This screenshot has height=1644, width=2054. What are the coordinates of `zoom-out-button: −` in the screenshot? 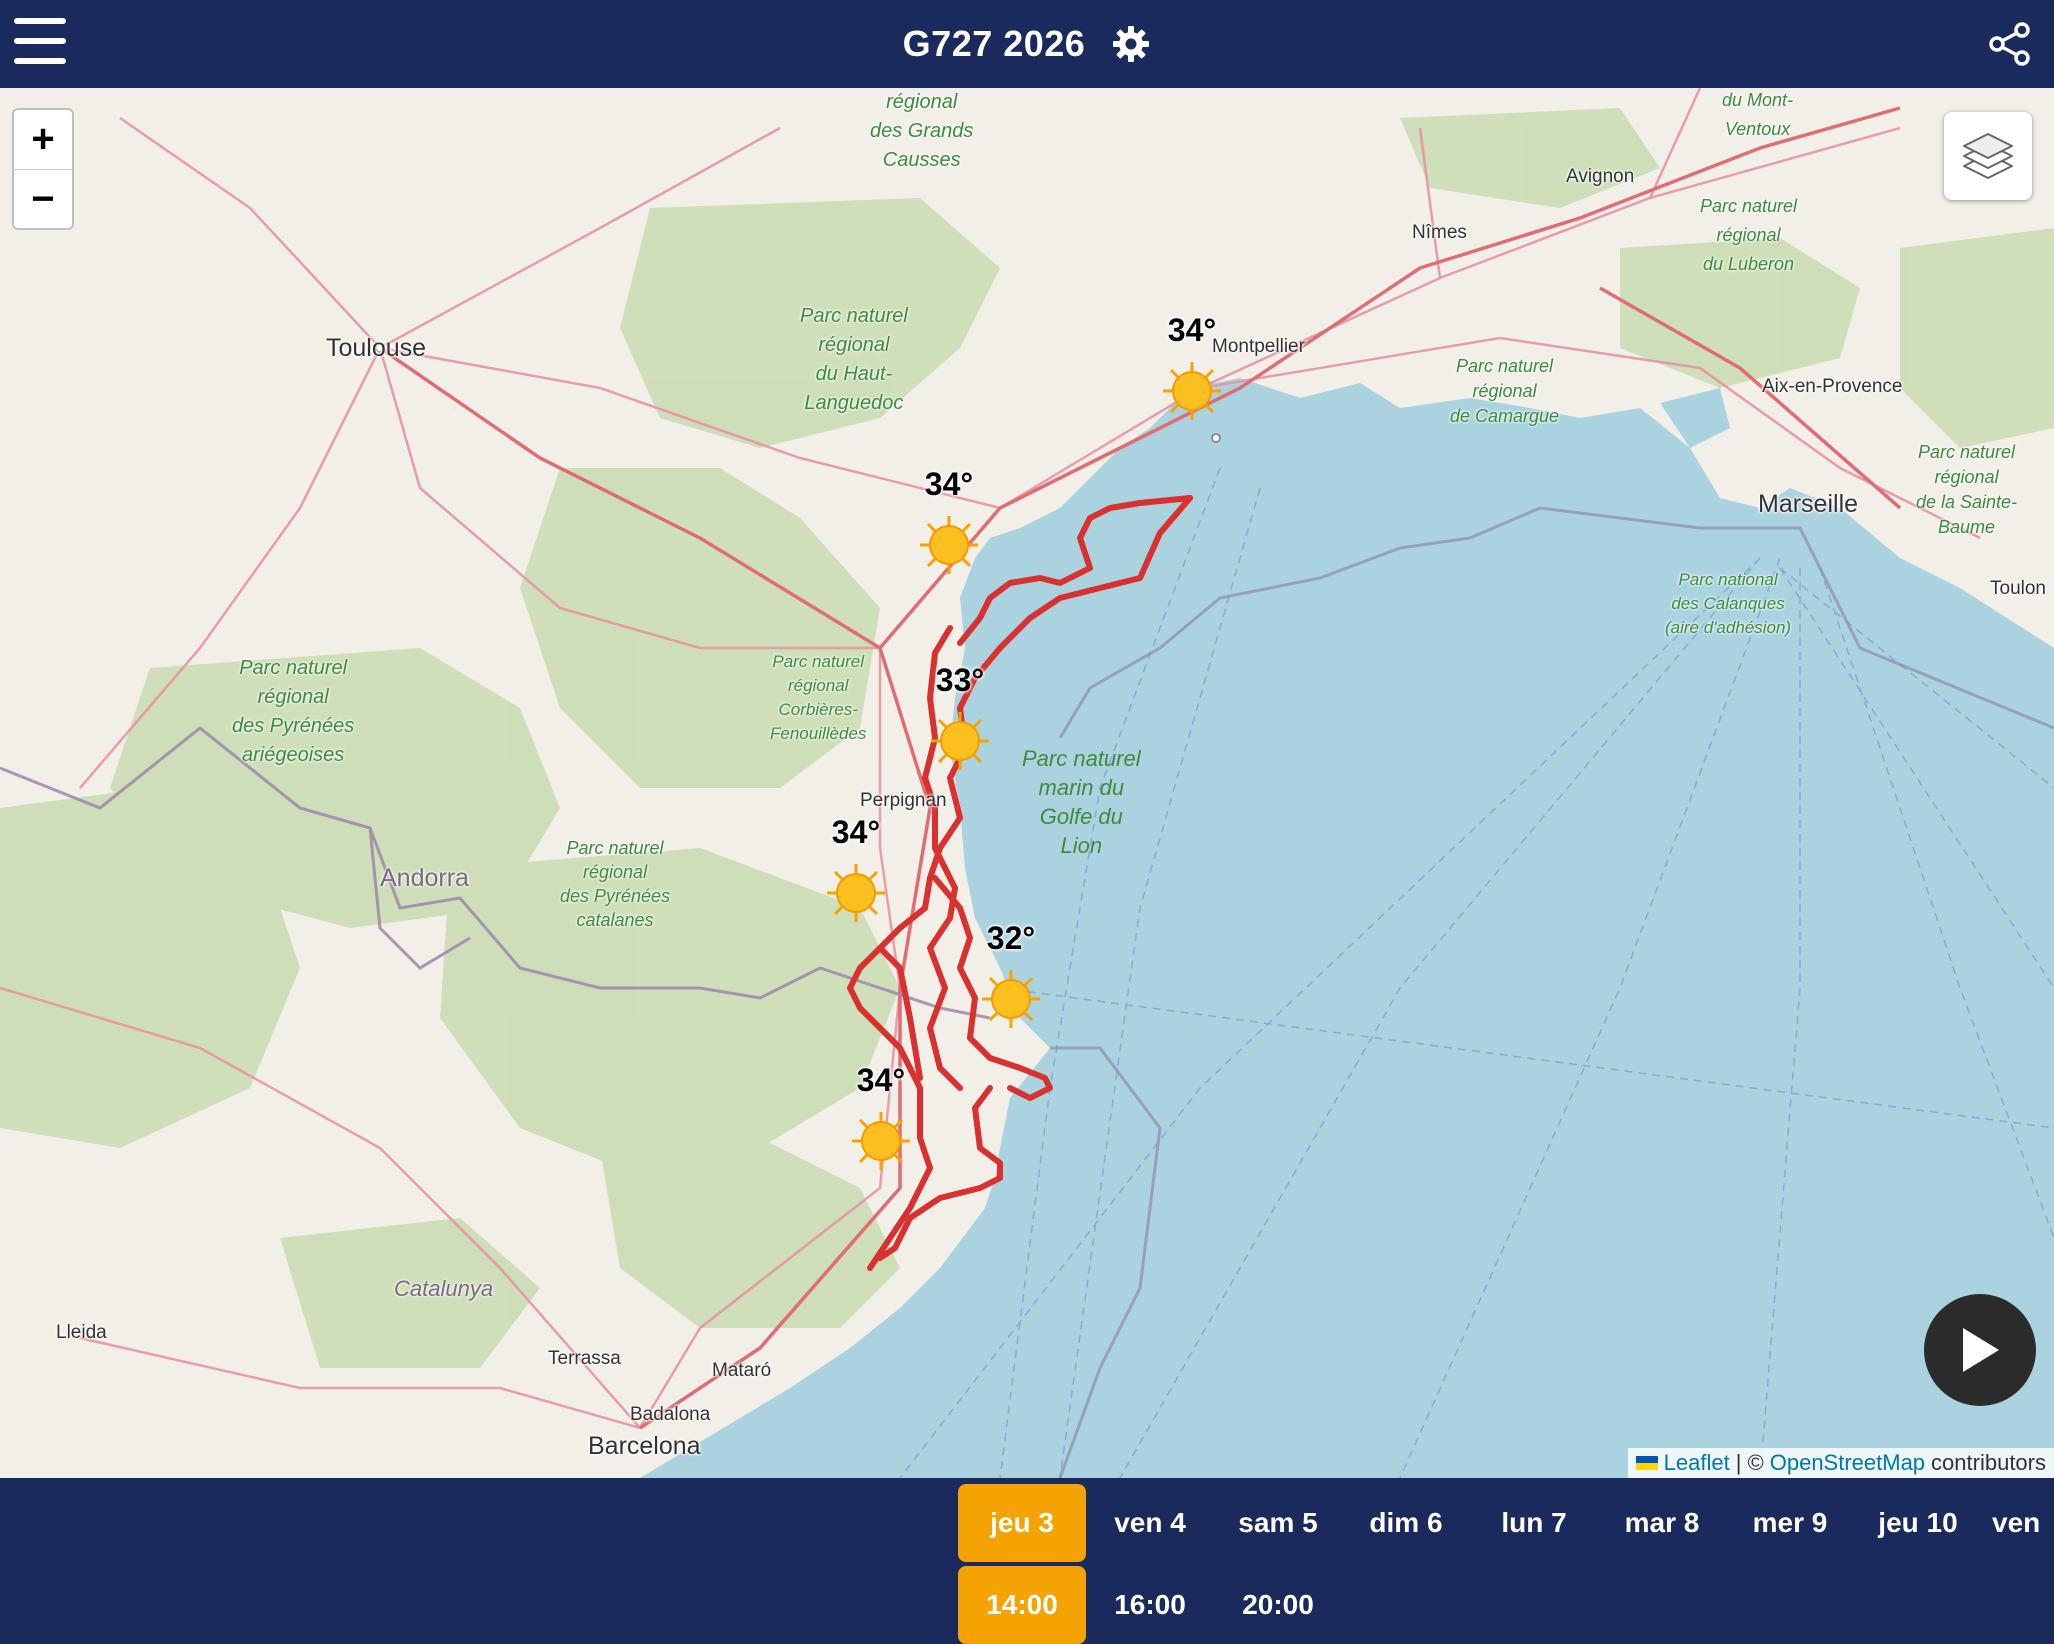 It's located at (43, 199).